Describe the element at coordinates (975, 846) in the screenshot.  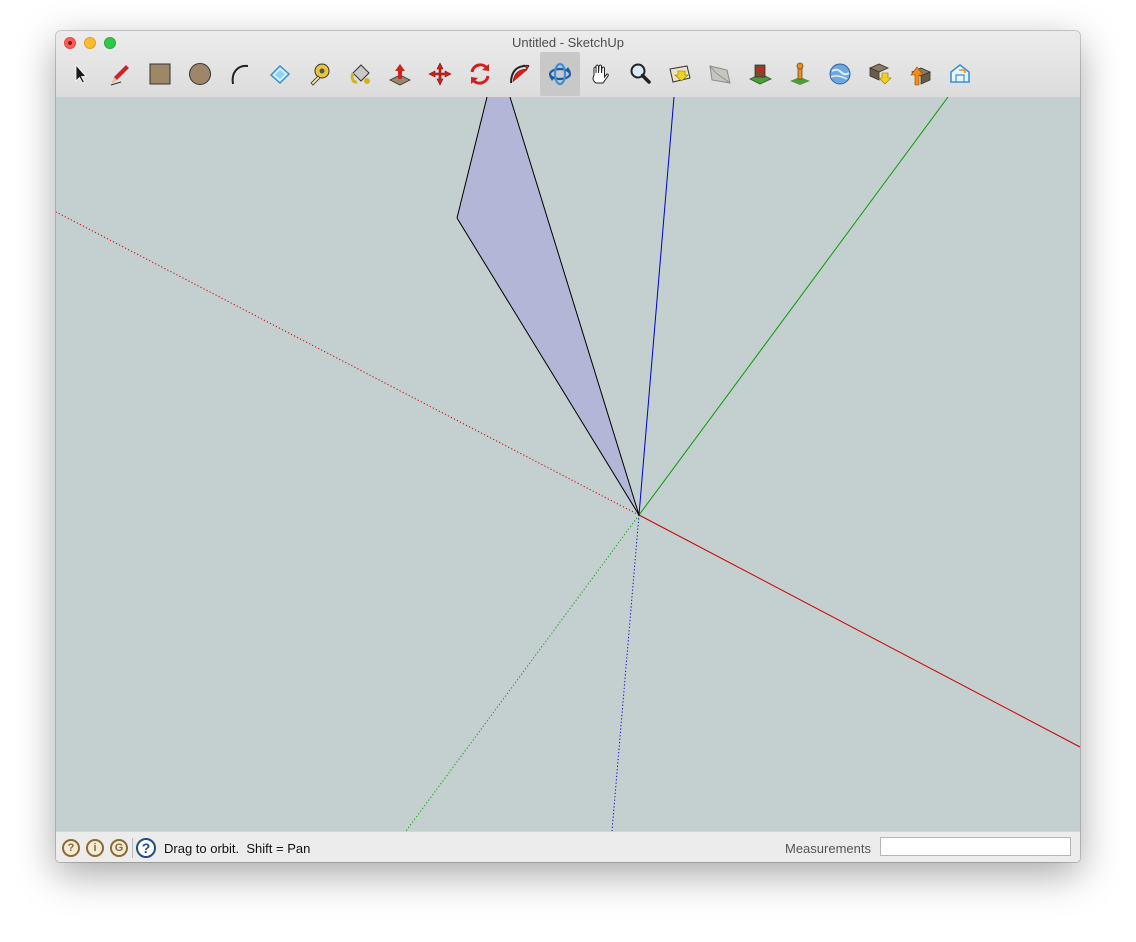
I see `measurements-input` at that location.